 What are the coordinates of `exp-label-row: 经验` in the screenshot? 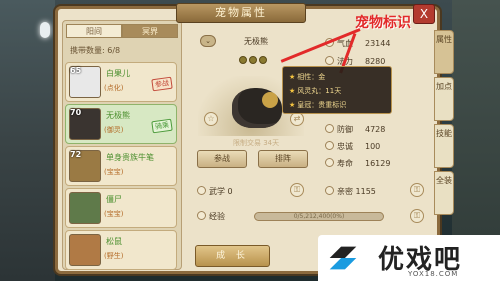 It's located at (211, 216).